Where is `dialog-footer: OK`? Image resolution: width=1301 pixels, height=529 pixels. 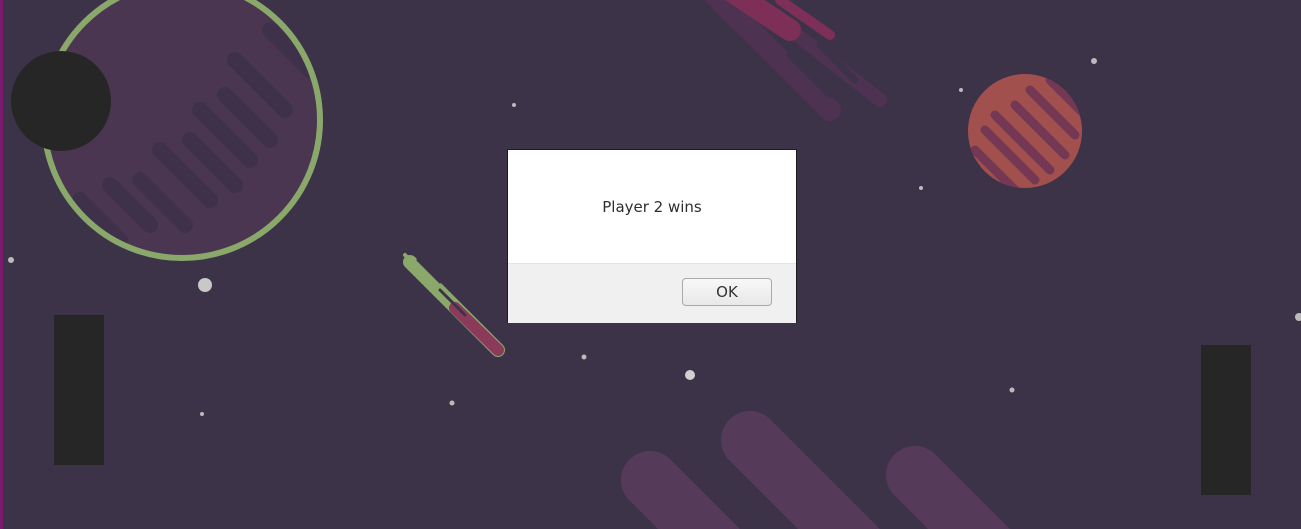
dialog-footer: OK is located at coordinates (652, 293).